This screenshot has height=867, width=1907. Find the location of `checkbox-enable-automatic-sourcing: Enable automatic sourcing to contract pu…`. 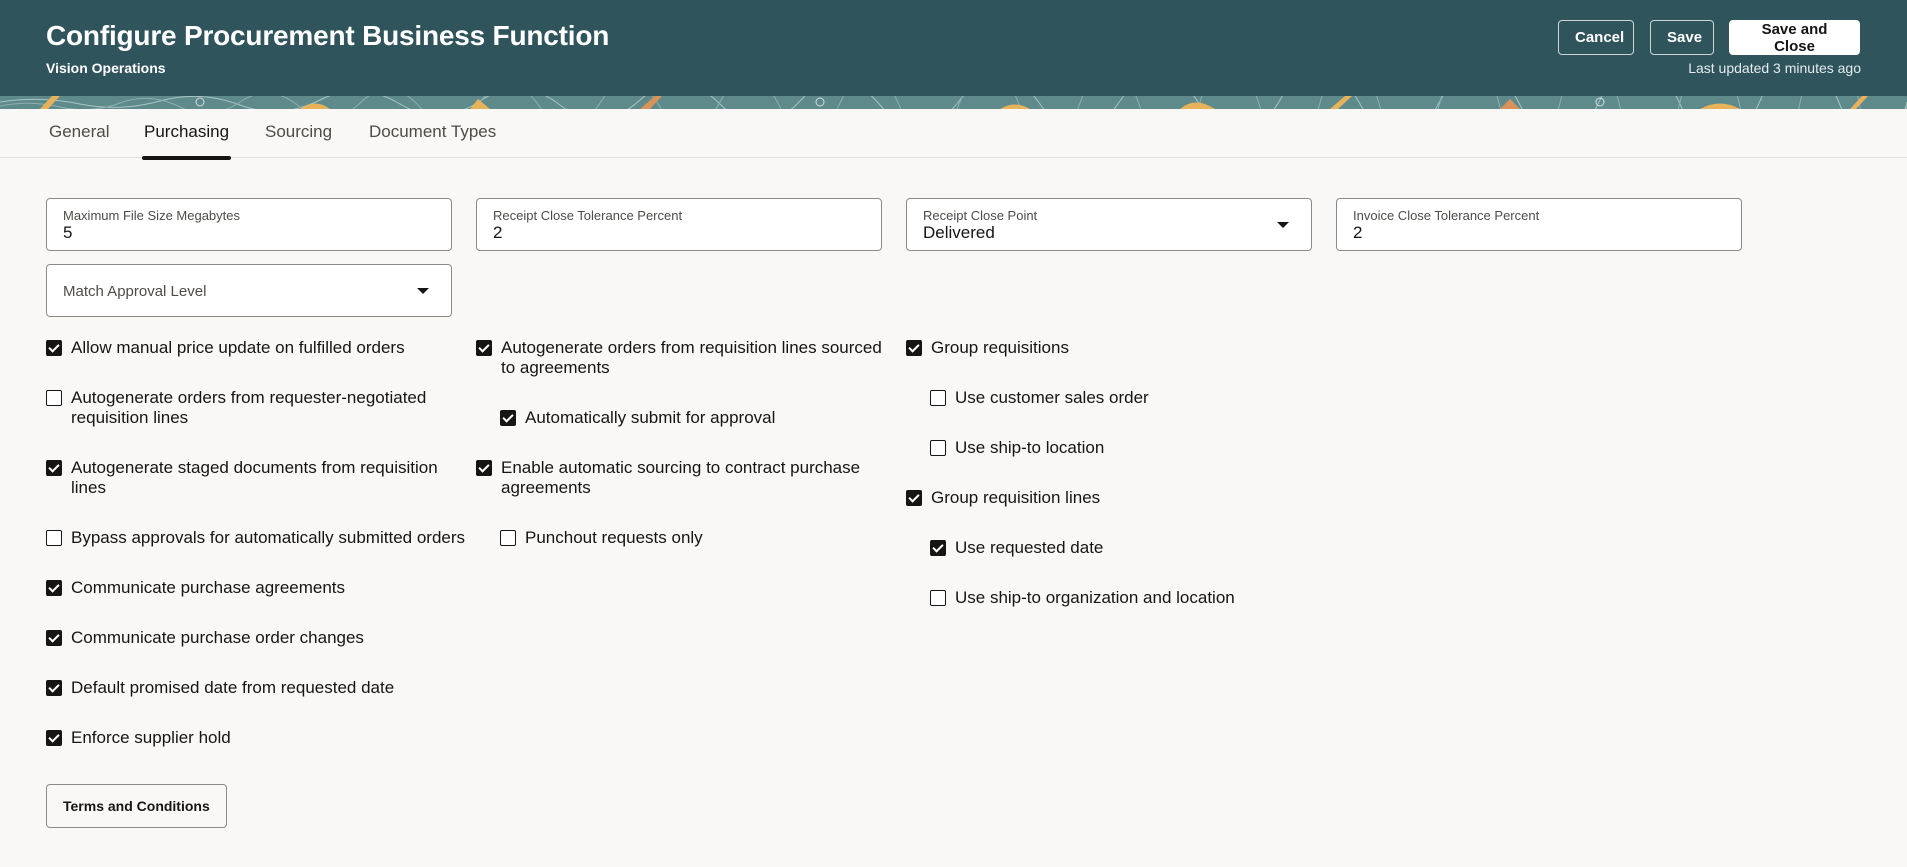

checkbox-enable-automatic-sourcing: Enable automatic sourcing to contract pu… is located at coordinates (676, 478).